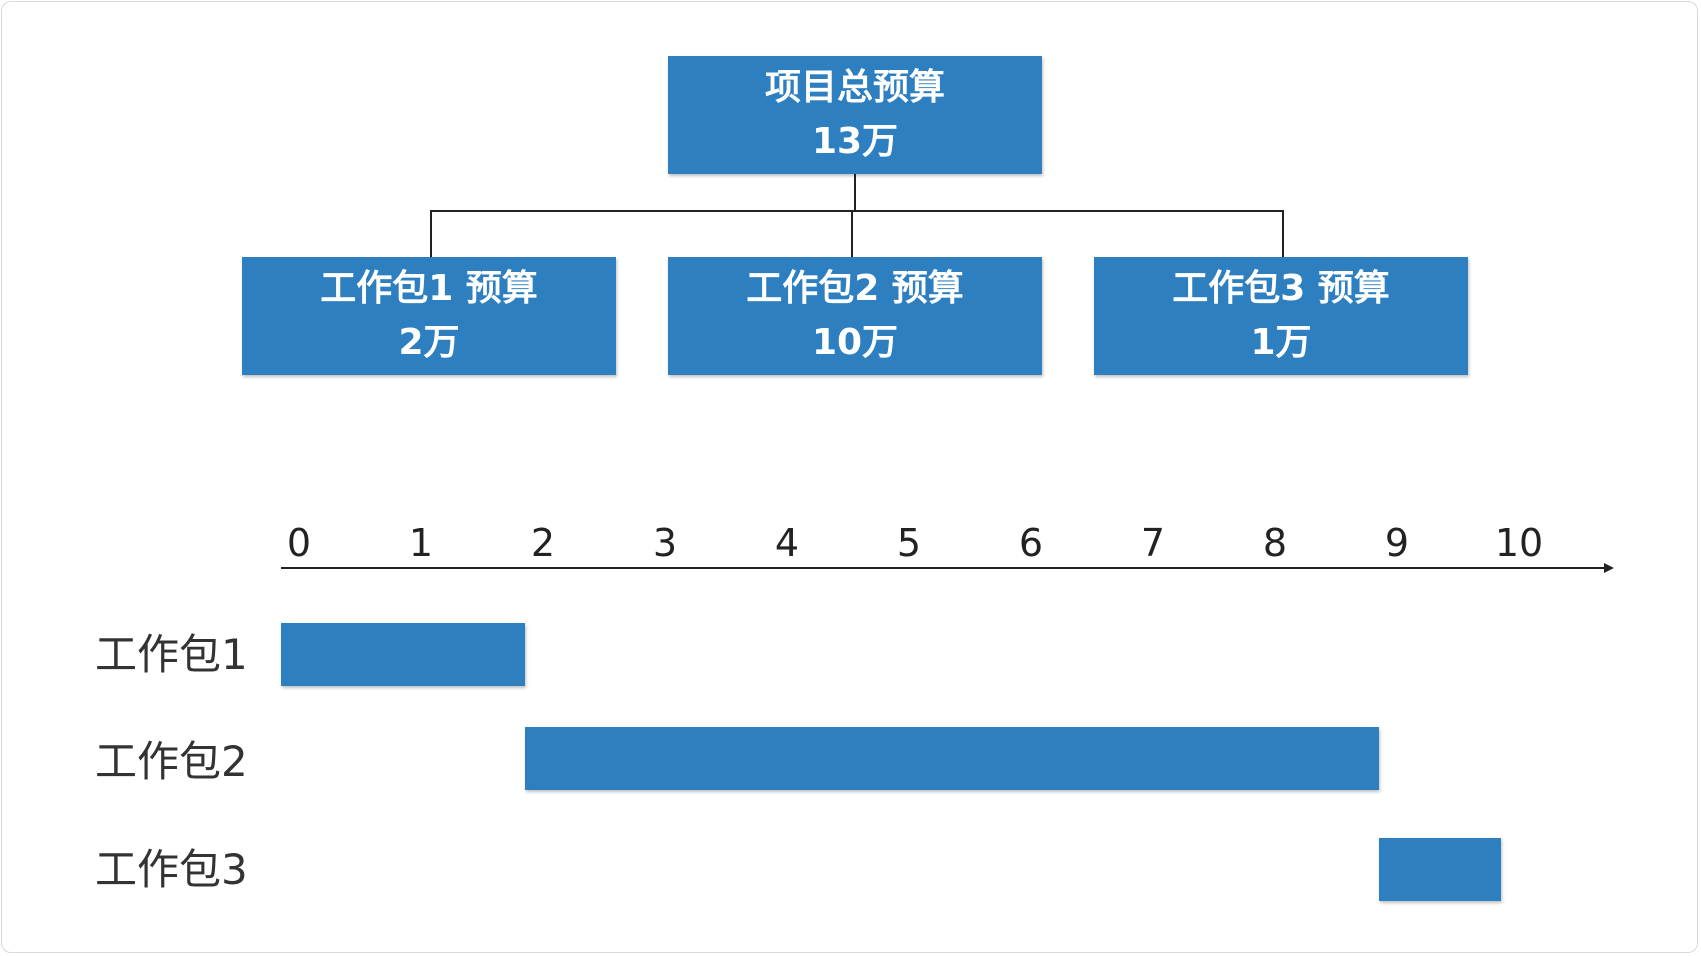 The height and width of the screenshot is (956, 1701). What do you see at coordinates (1281, 342) in the screenshot?
I see `work-package-3-budget-value: 1万` at bounding box center [1281, 342].